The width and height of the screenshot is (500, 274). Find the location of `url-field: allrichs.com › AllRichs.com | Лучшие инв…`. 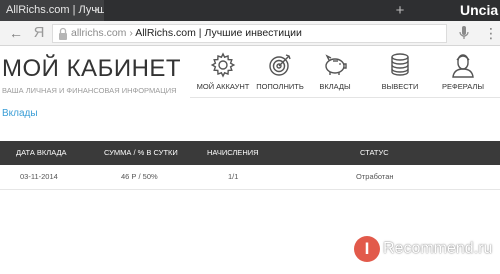

url-field: allrichs.com › AllRichs.com | Лучшие инв… is located at coordinates (249, 33).